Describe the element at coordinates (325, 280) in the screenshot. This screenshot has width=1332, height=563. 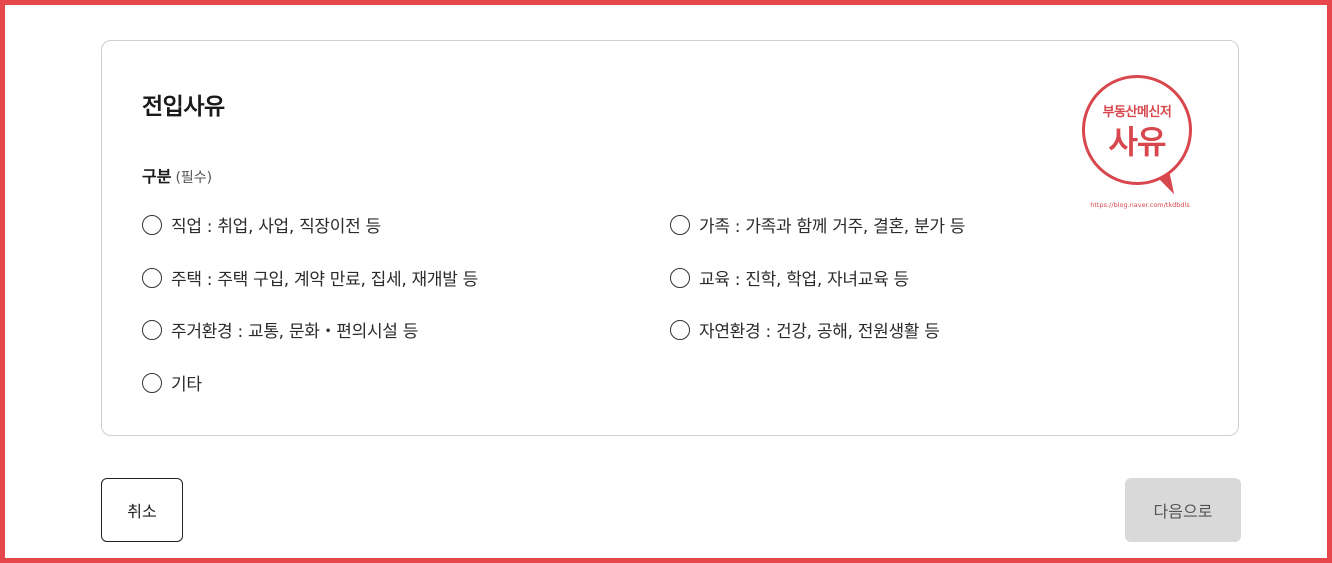
I see `option-label: 주택 : 주택 구입, 계약 만료, 집세, 재개발 등` at that location.